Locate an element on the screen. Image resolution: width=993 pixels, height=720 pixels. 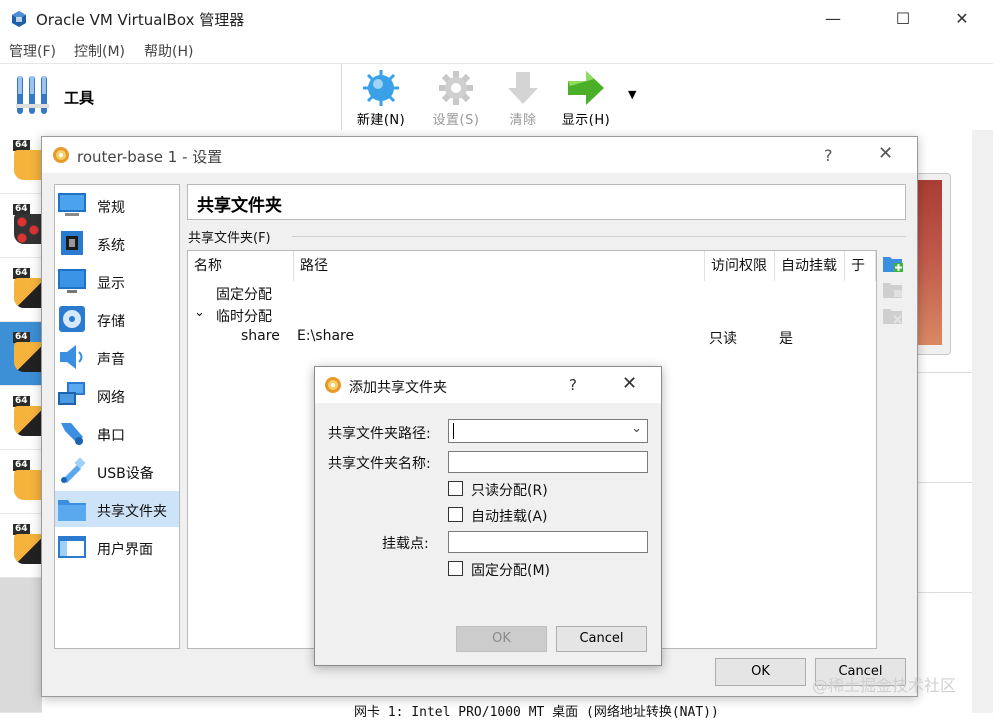
network-adapter-line: 网卡 1: Intel PRO/1000 MT 桌面 (网络地址转换(NAT)) is located at coordinates (536, 712).